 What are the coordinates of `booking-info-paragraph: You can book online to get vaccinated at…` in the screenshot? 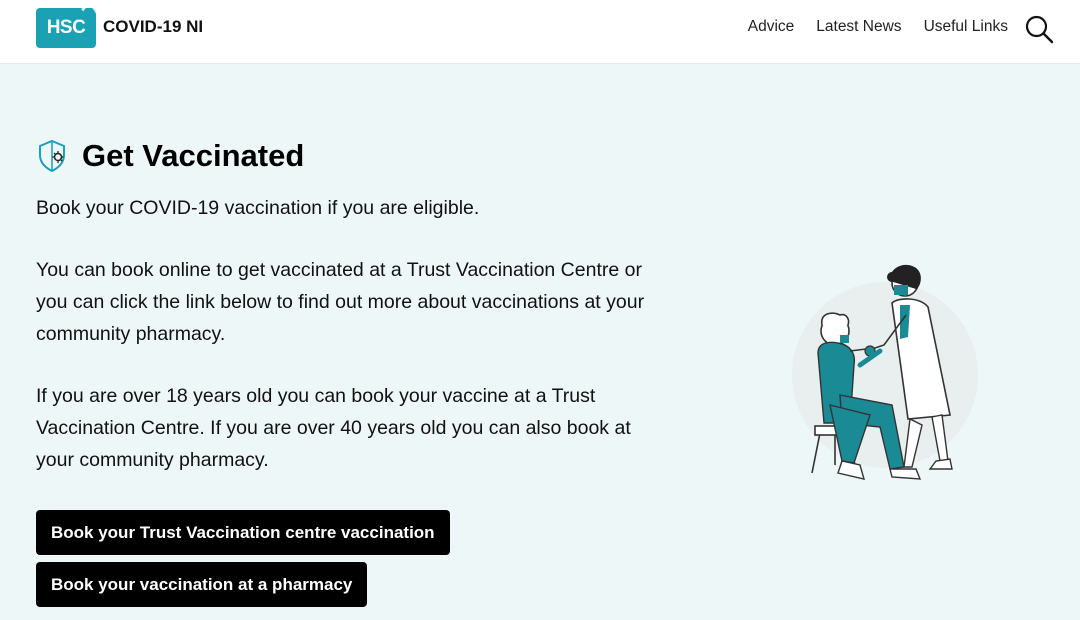 It's located at (340, 302).